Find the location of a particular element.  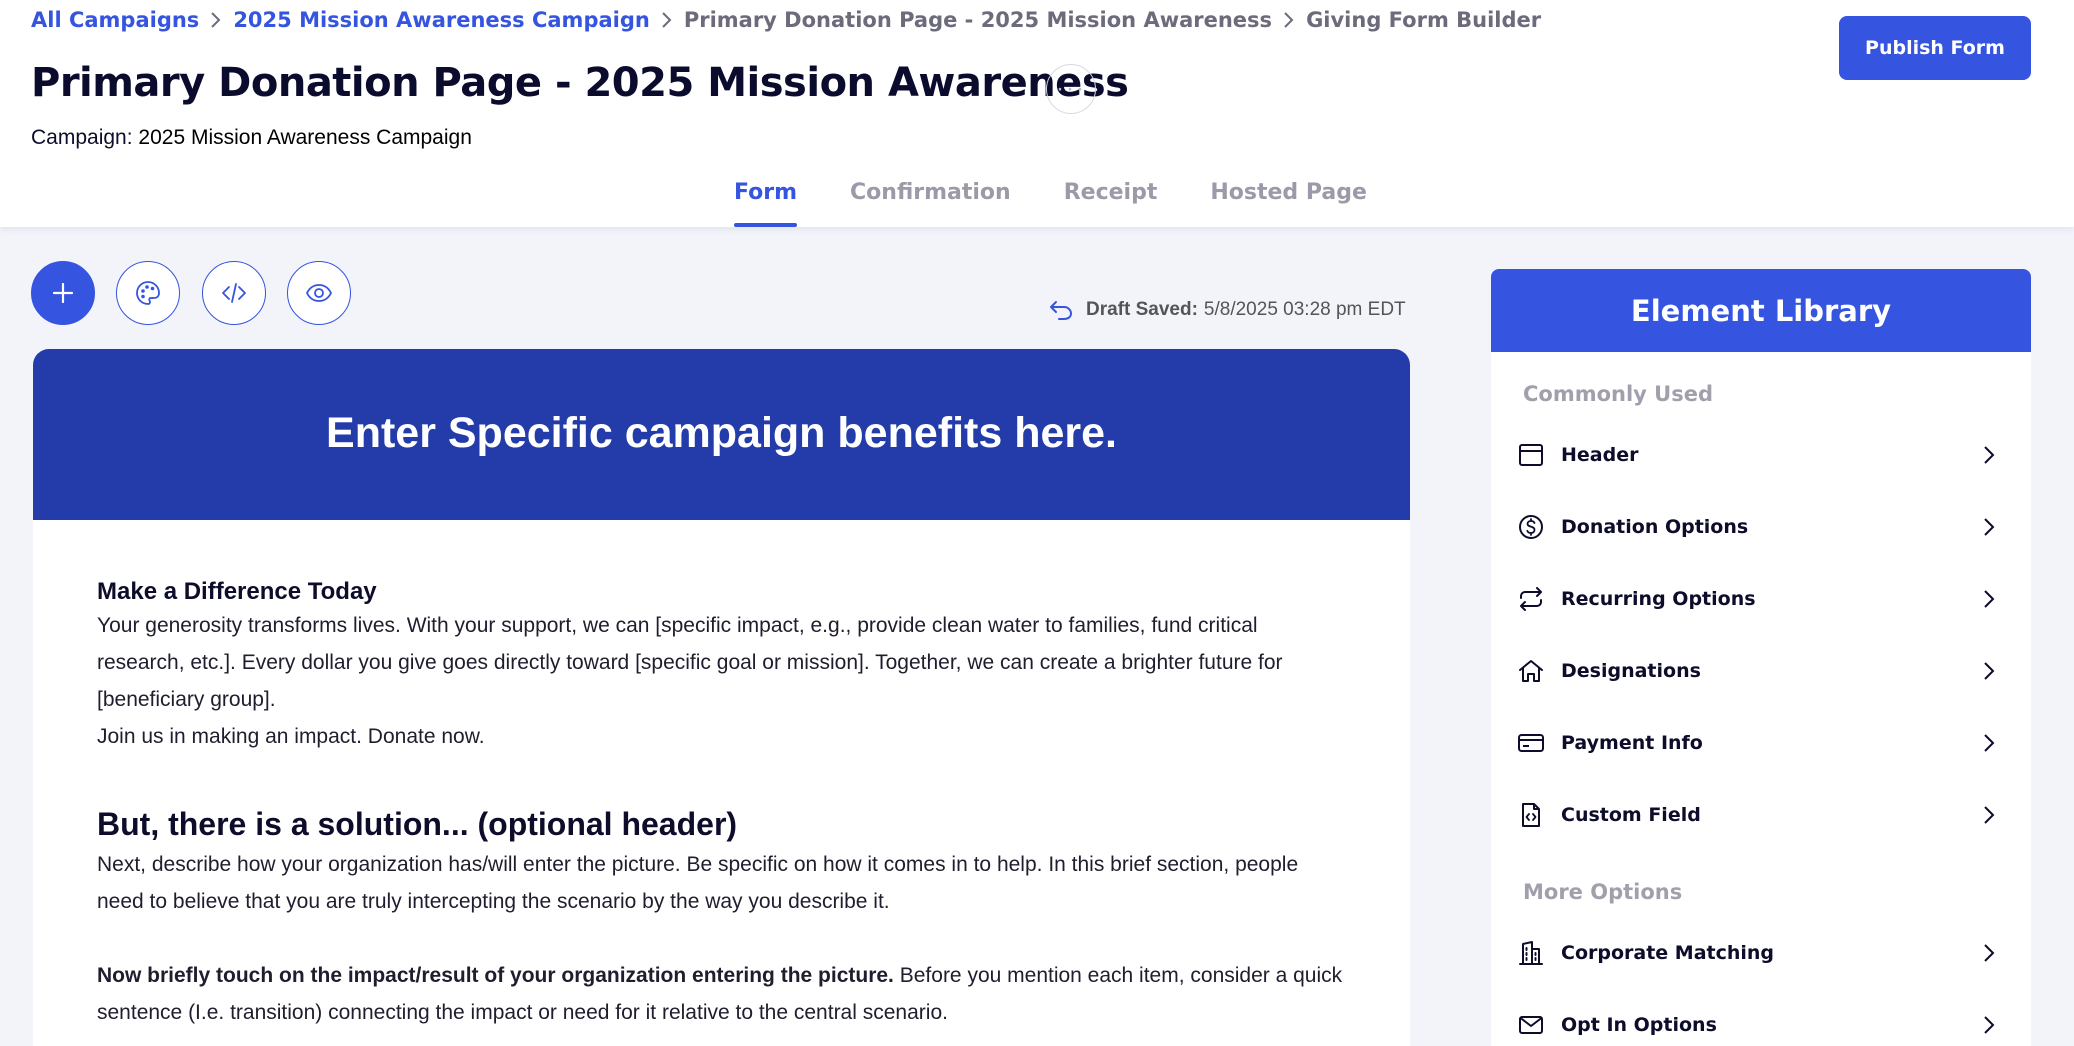

preview-button is located at coordinates (319, 293).